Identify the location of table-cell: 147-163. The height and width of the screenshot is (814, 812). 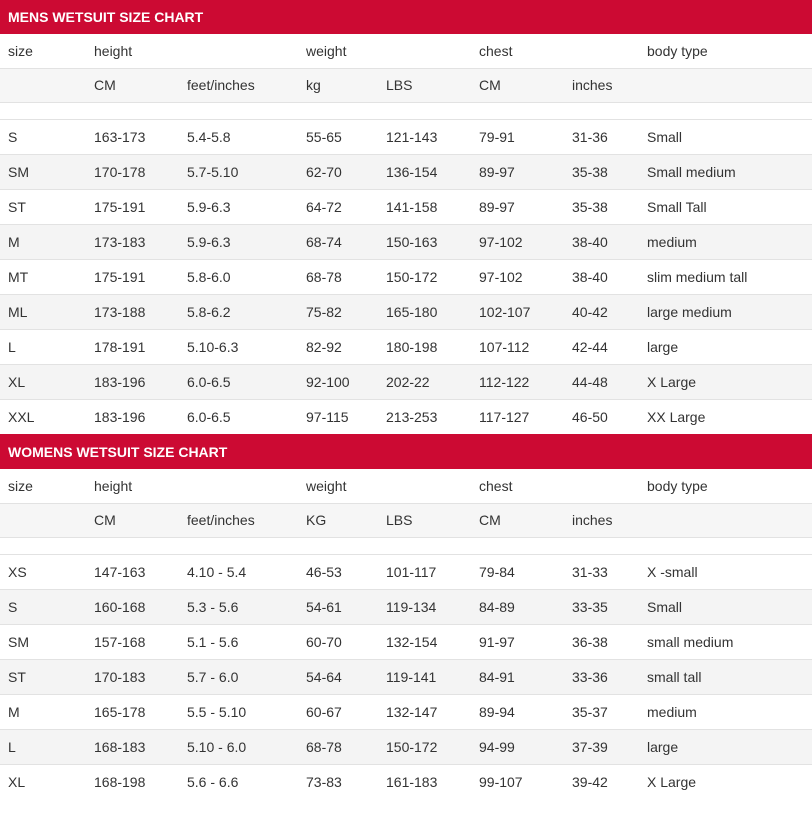
(132, 571).